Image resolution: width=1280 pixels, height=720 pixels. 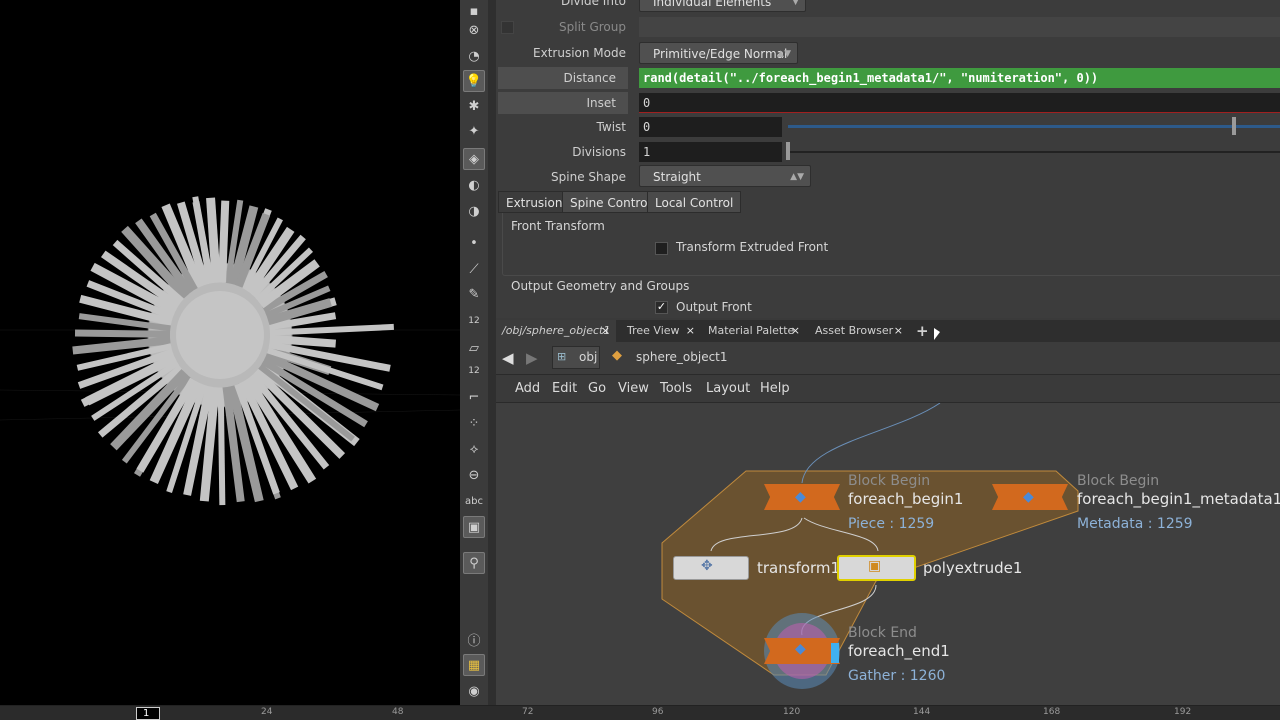 What do you see at coordinates (694, 202) in the screenshot?
I see `tab-local-control: Local Control` at bounding box center [694, 202].